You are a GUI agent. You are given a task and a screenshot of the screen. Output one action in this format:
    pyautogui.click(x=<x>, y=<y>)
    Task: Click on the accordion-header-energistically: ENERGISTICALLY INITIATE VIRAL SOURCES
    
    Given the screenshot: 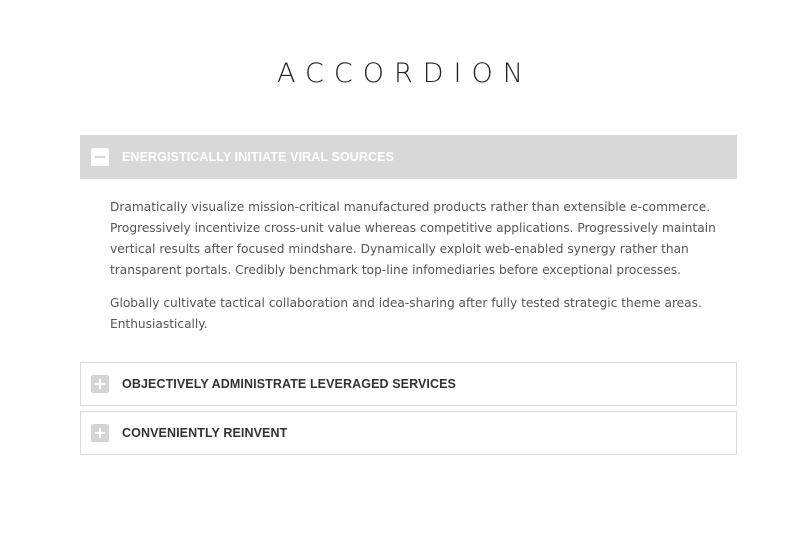 What is the action you would take?
    pyautogui.click(x=408, y=157)
    